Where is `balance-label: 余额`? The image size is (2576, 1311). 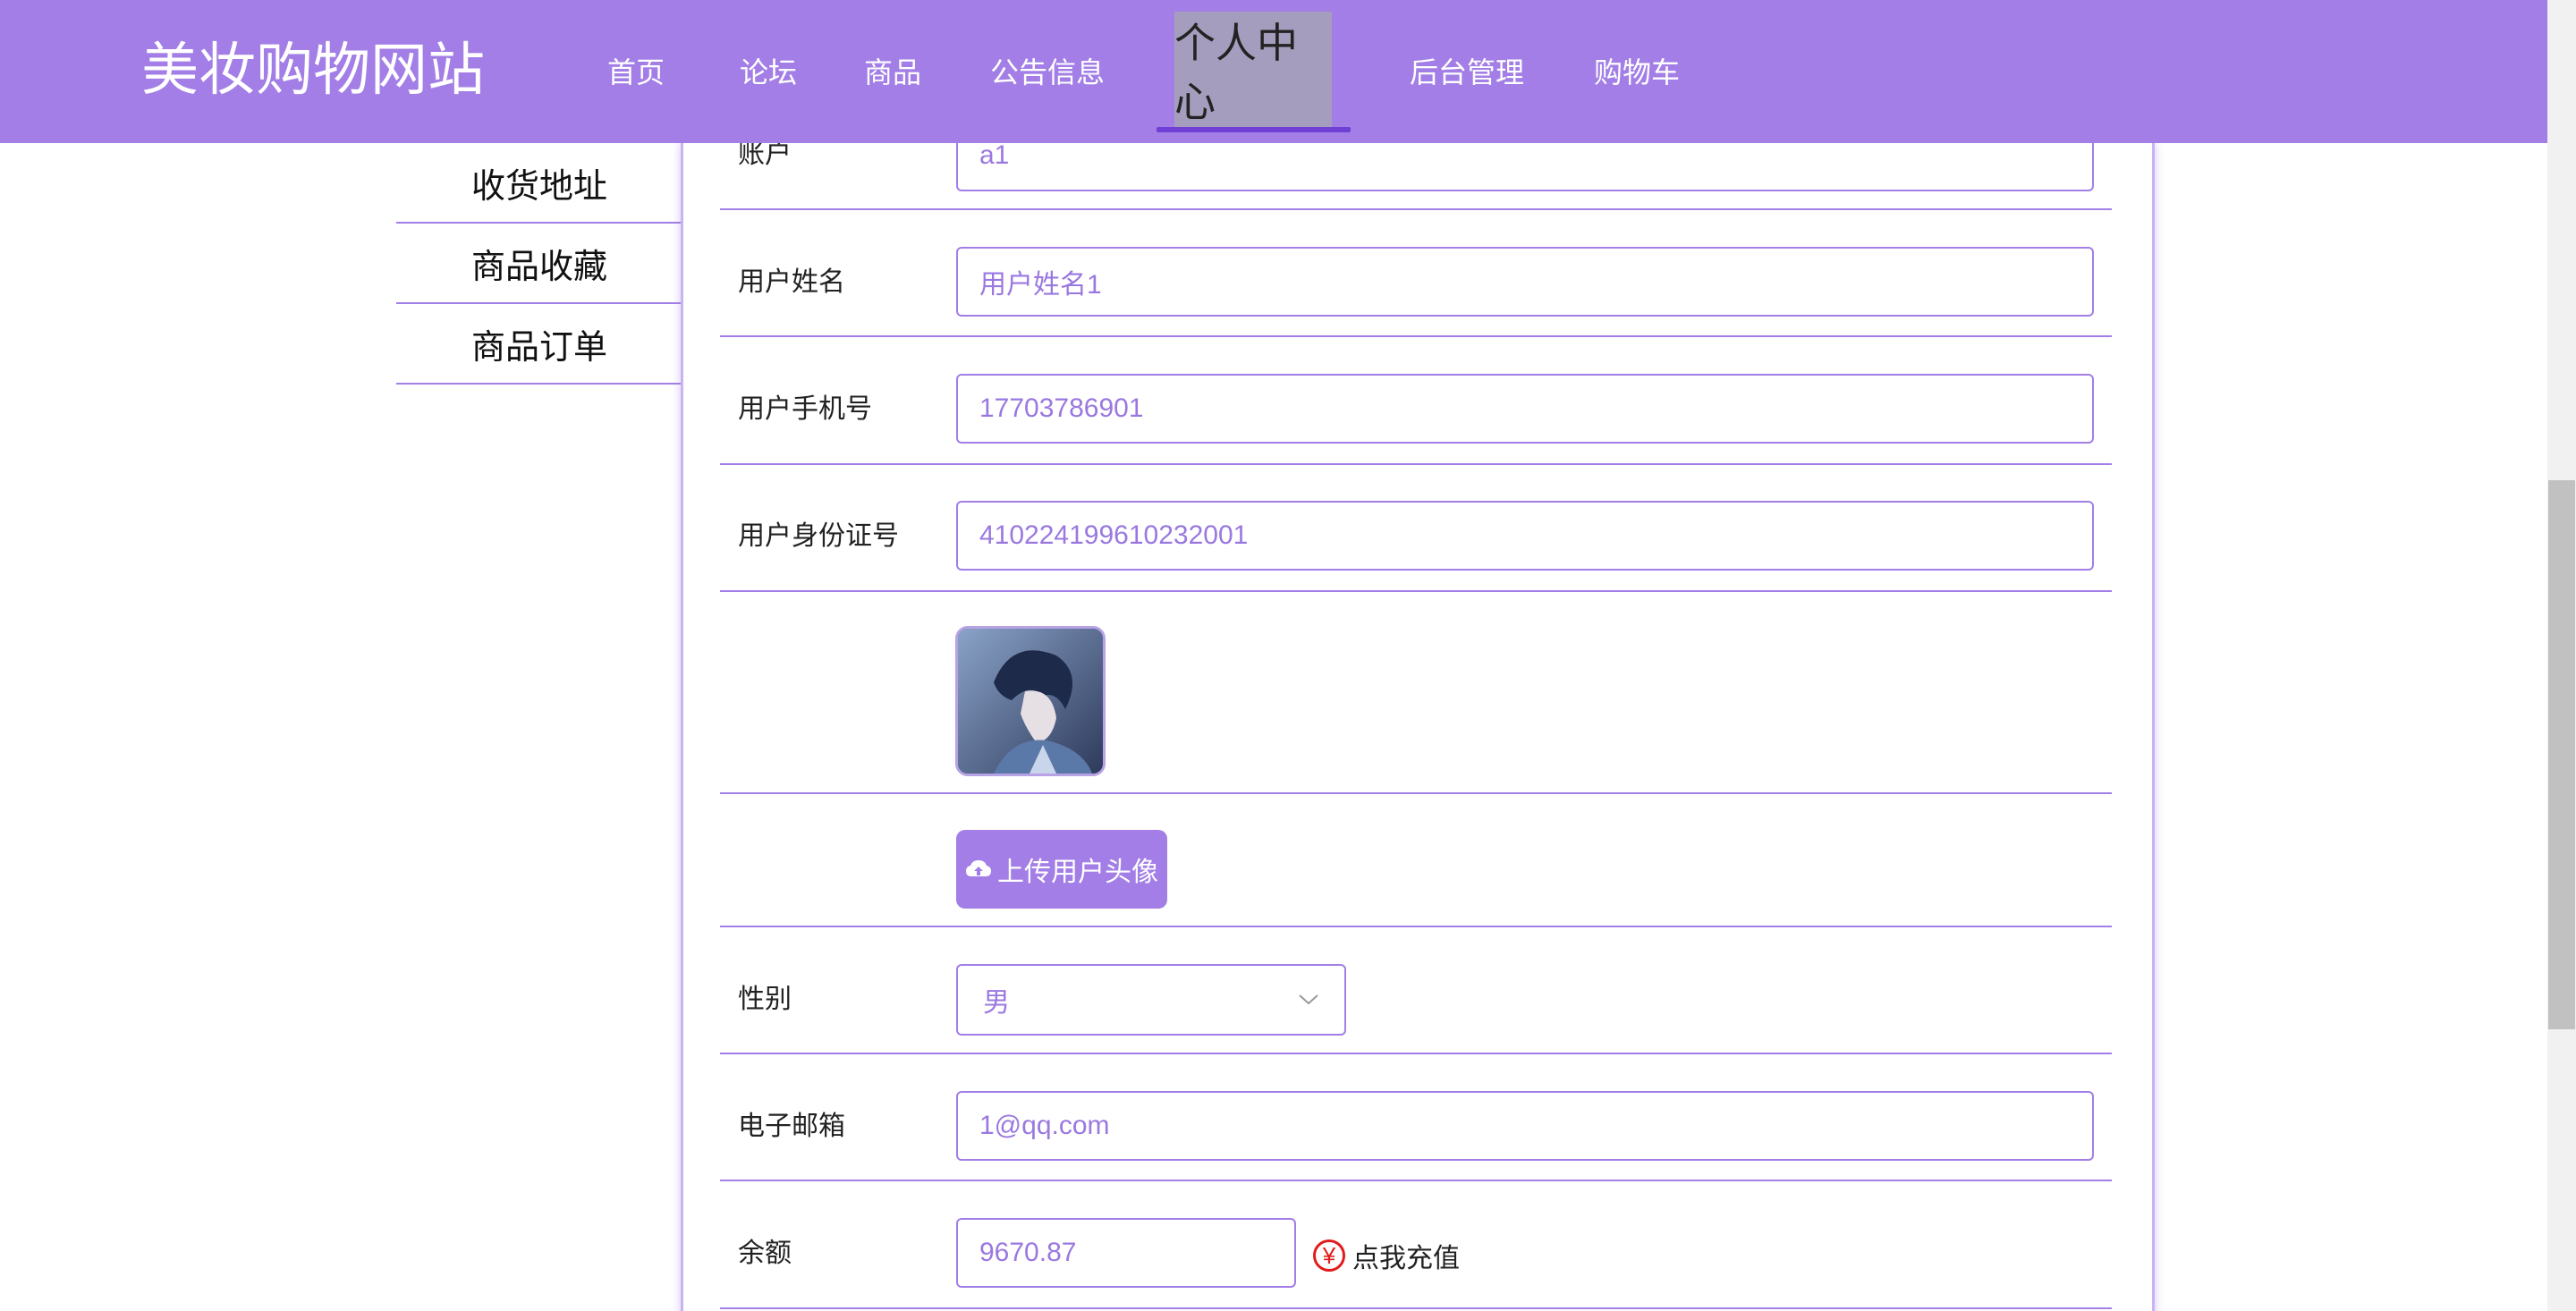 balance-label: 余额 is located at coordinates (765, 1253).